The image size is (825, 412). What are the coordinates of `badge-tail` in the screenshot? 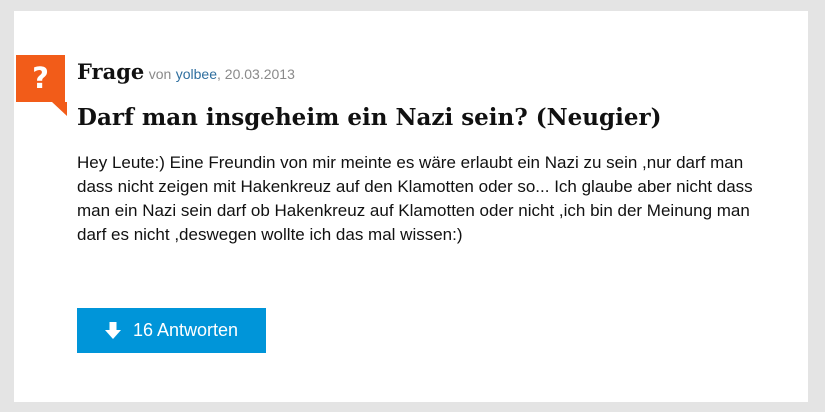 It's located at (59, 109).